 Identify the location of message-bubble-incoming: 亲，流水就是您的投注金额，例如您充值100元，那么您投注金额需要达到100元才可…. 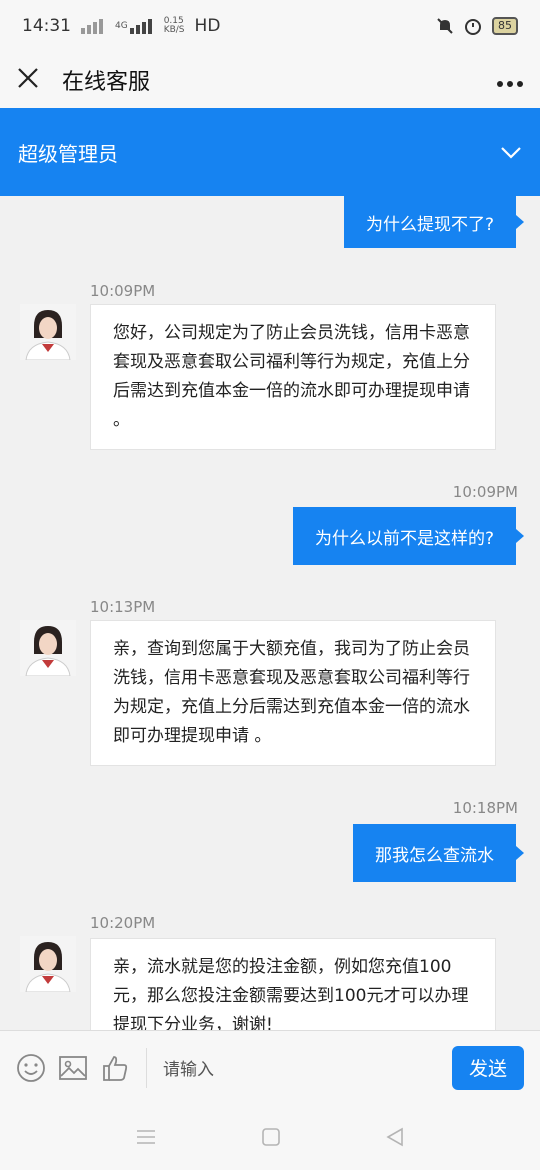
(293, 984).